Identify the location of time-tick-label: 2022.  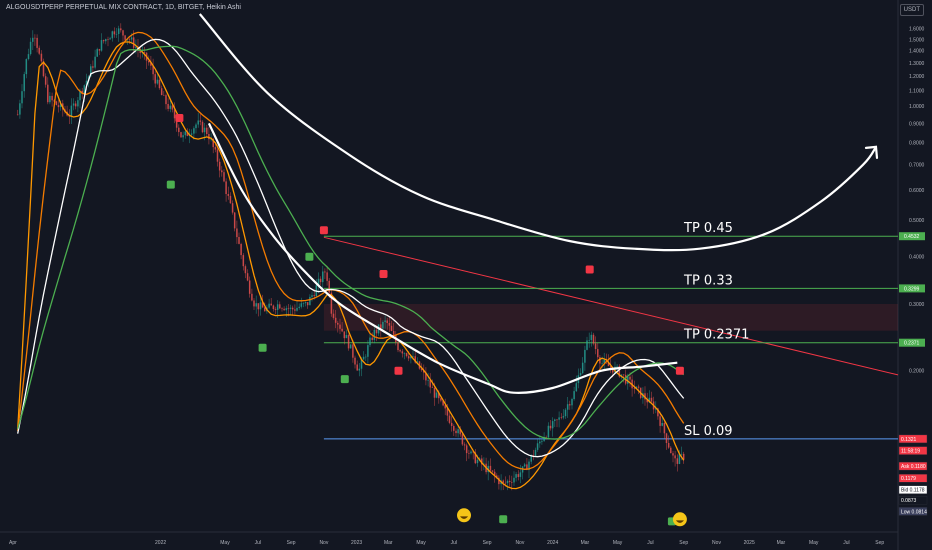
(160, 543).